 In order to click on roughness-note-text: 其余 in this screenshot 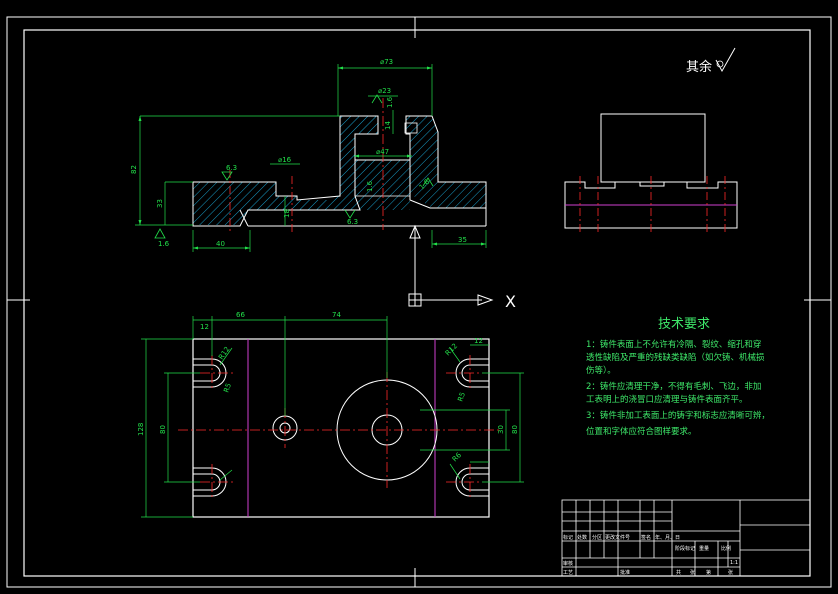, I will do `click(699, 67)`.